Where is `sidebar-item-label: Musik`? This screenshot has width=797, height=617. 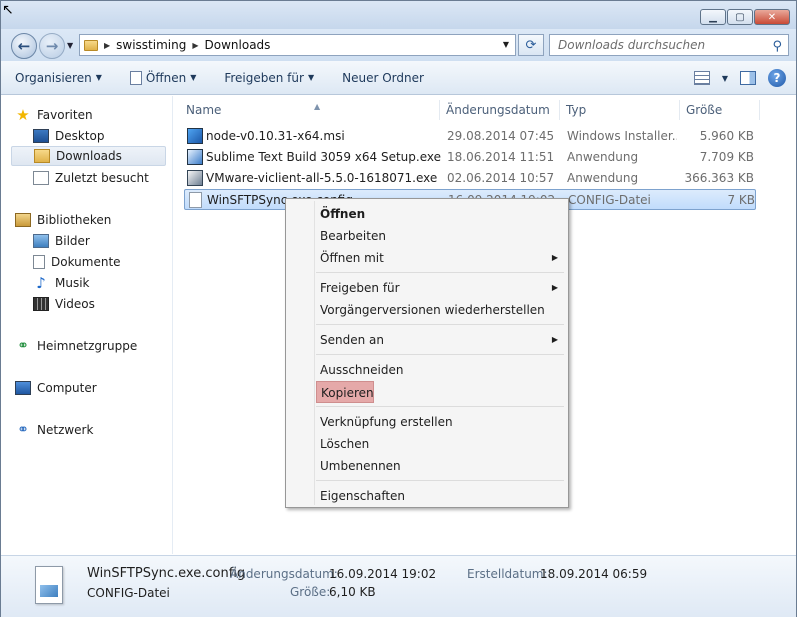 sidebar-item-label: Musik is located at coordinates (72, 283).